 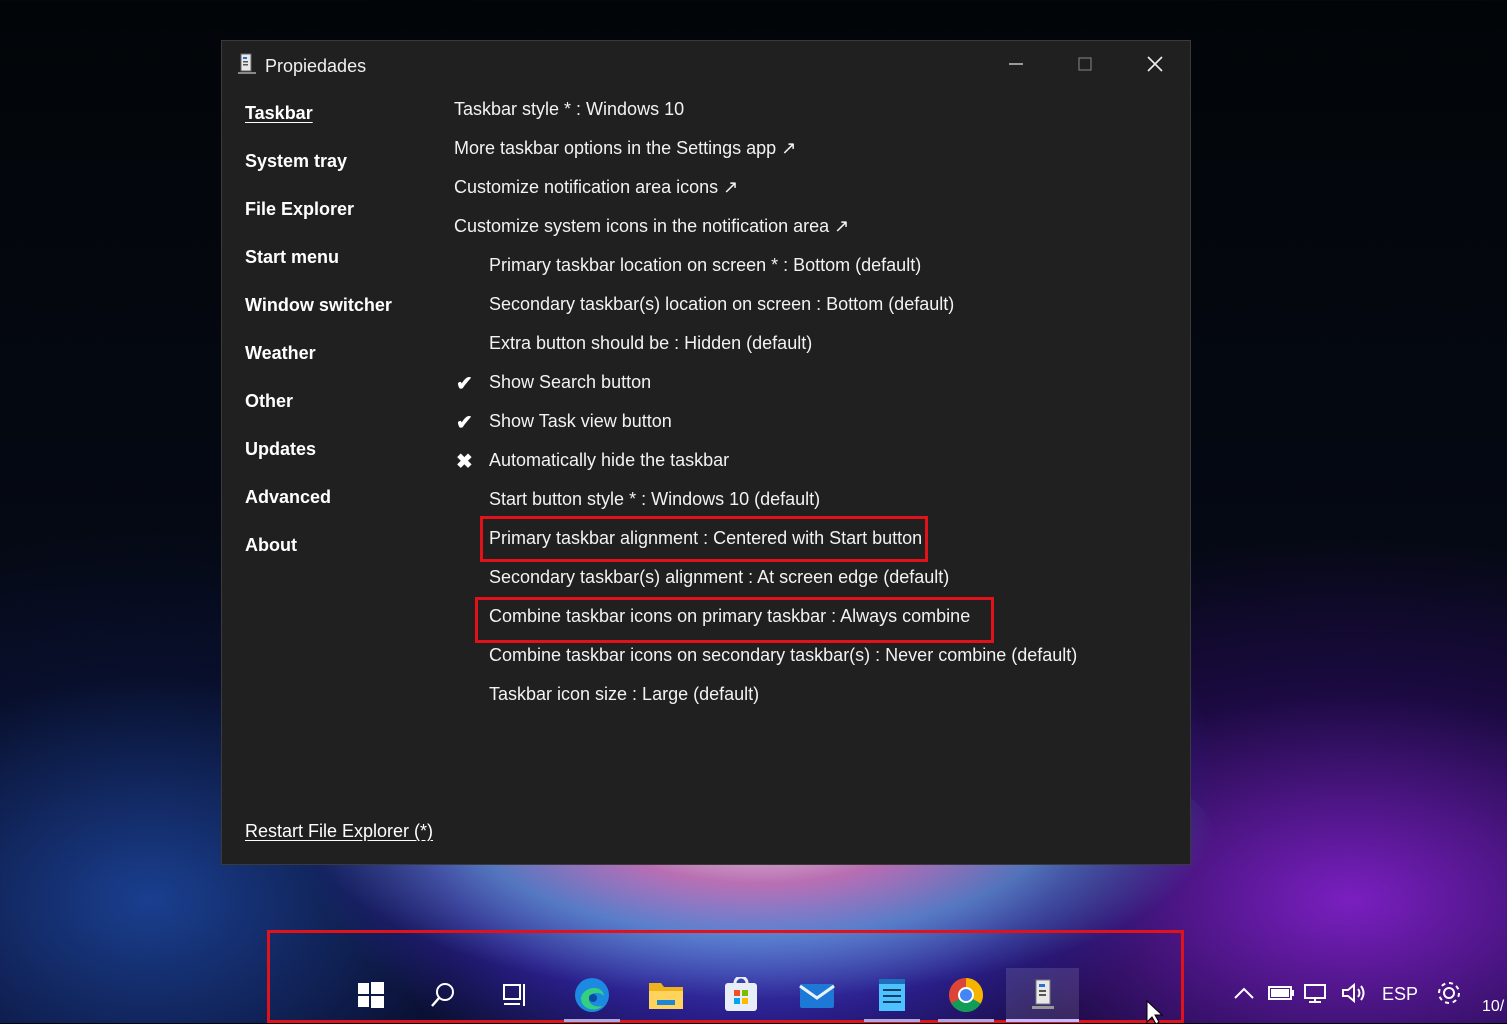 What do you see at coordinates (269, 401) in the screenshot?
I see `sidebar-item-other: Other` at bounding box center [269, 401].